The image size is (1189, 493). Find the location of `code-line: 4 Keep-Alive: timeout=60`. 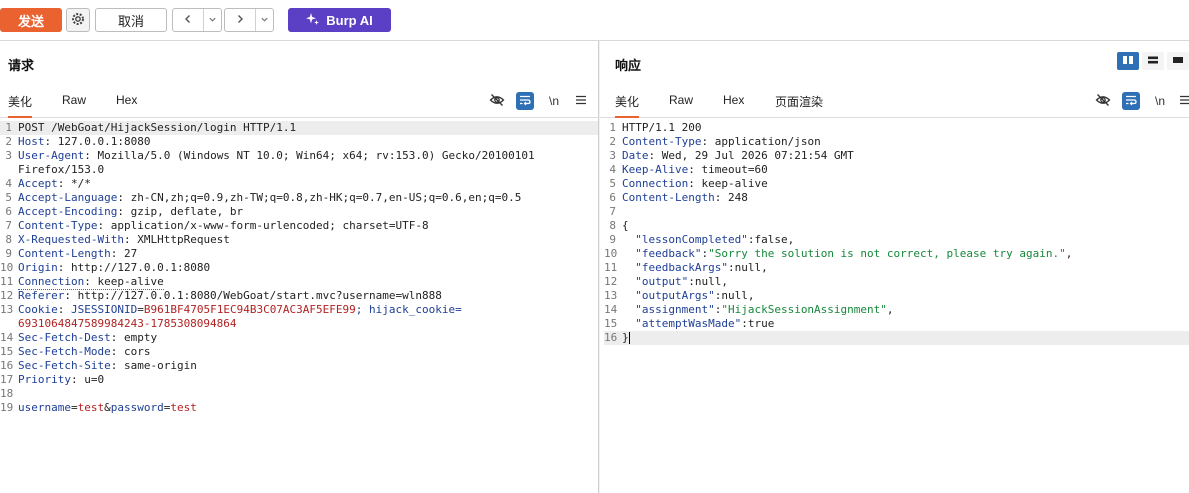

code-line: 4 Keep-Alive: timeout=60 is located at coordinates (896, 170).